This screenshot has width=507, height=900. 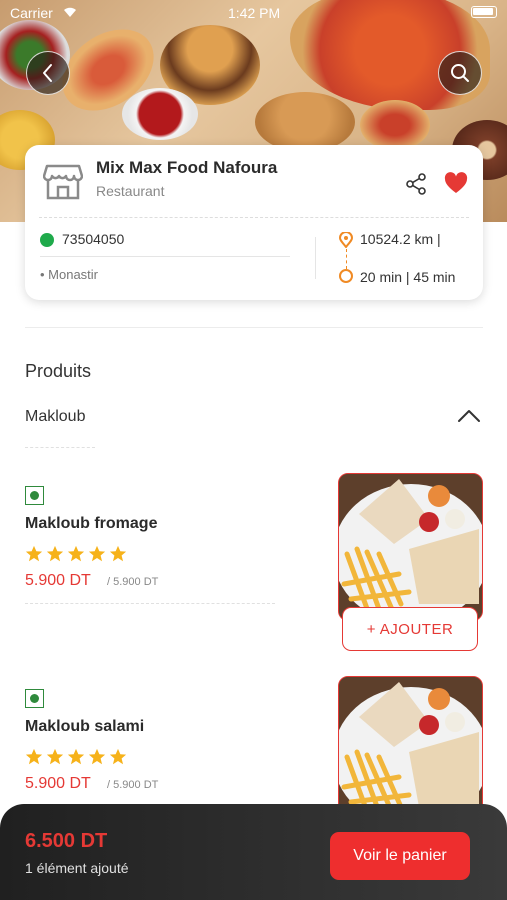 I want to click on status-bar: Carrier 1:42 PM, so click(x=253, y=13).